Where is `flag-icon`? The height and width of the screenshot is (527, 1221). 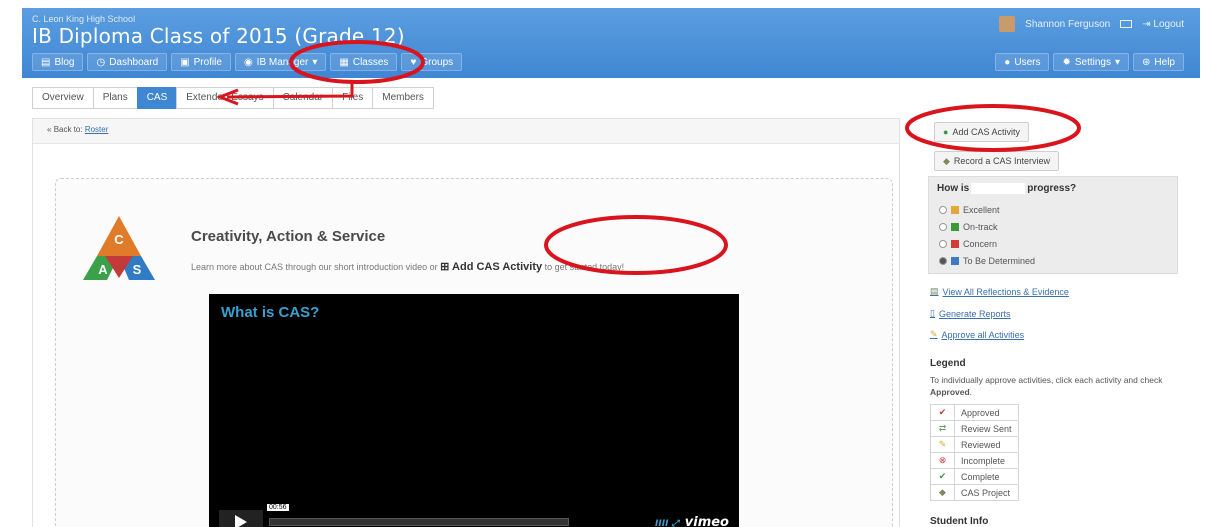
flag-icon is located at coordinates (955, 227).